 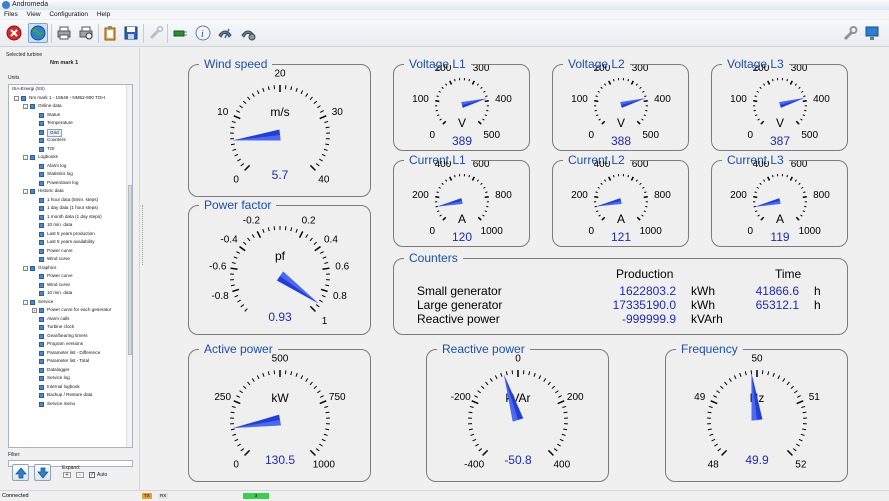 I want to click on tree-item: Powerdown log, so click(x=68, y=183).